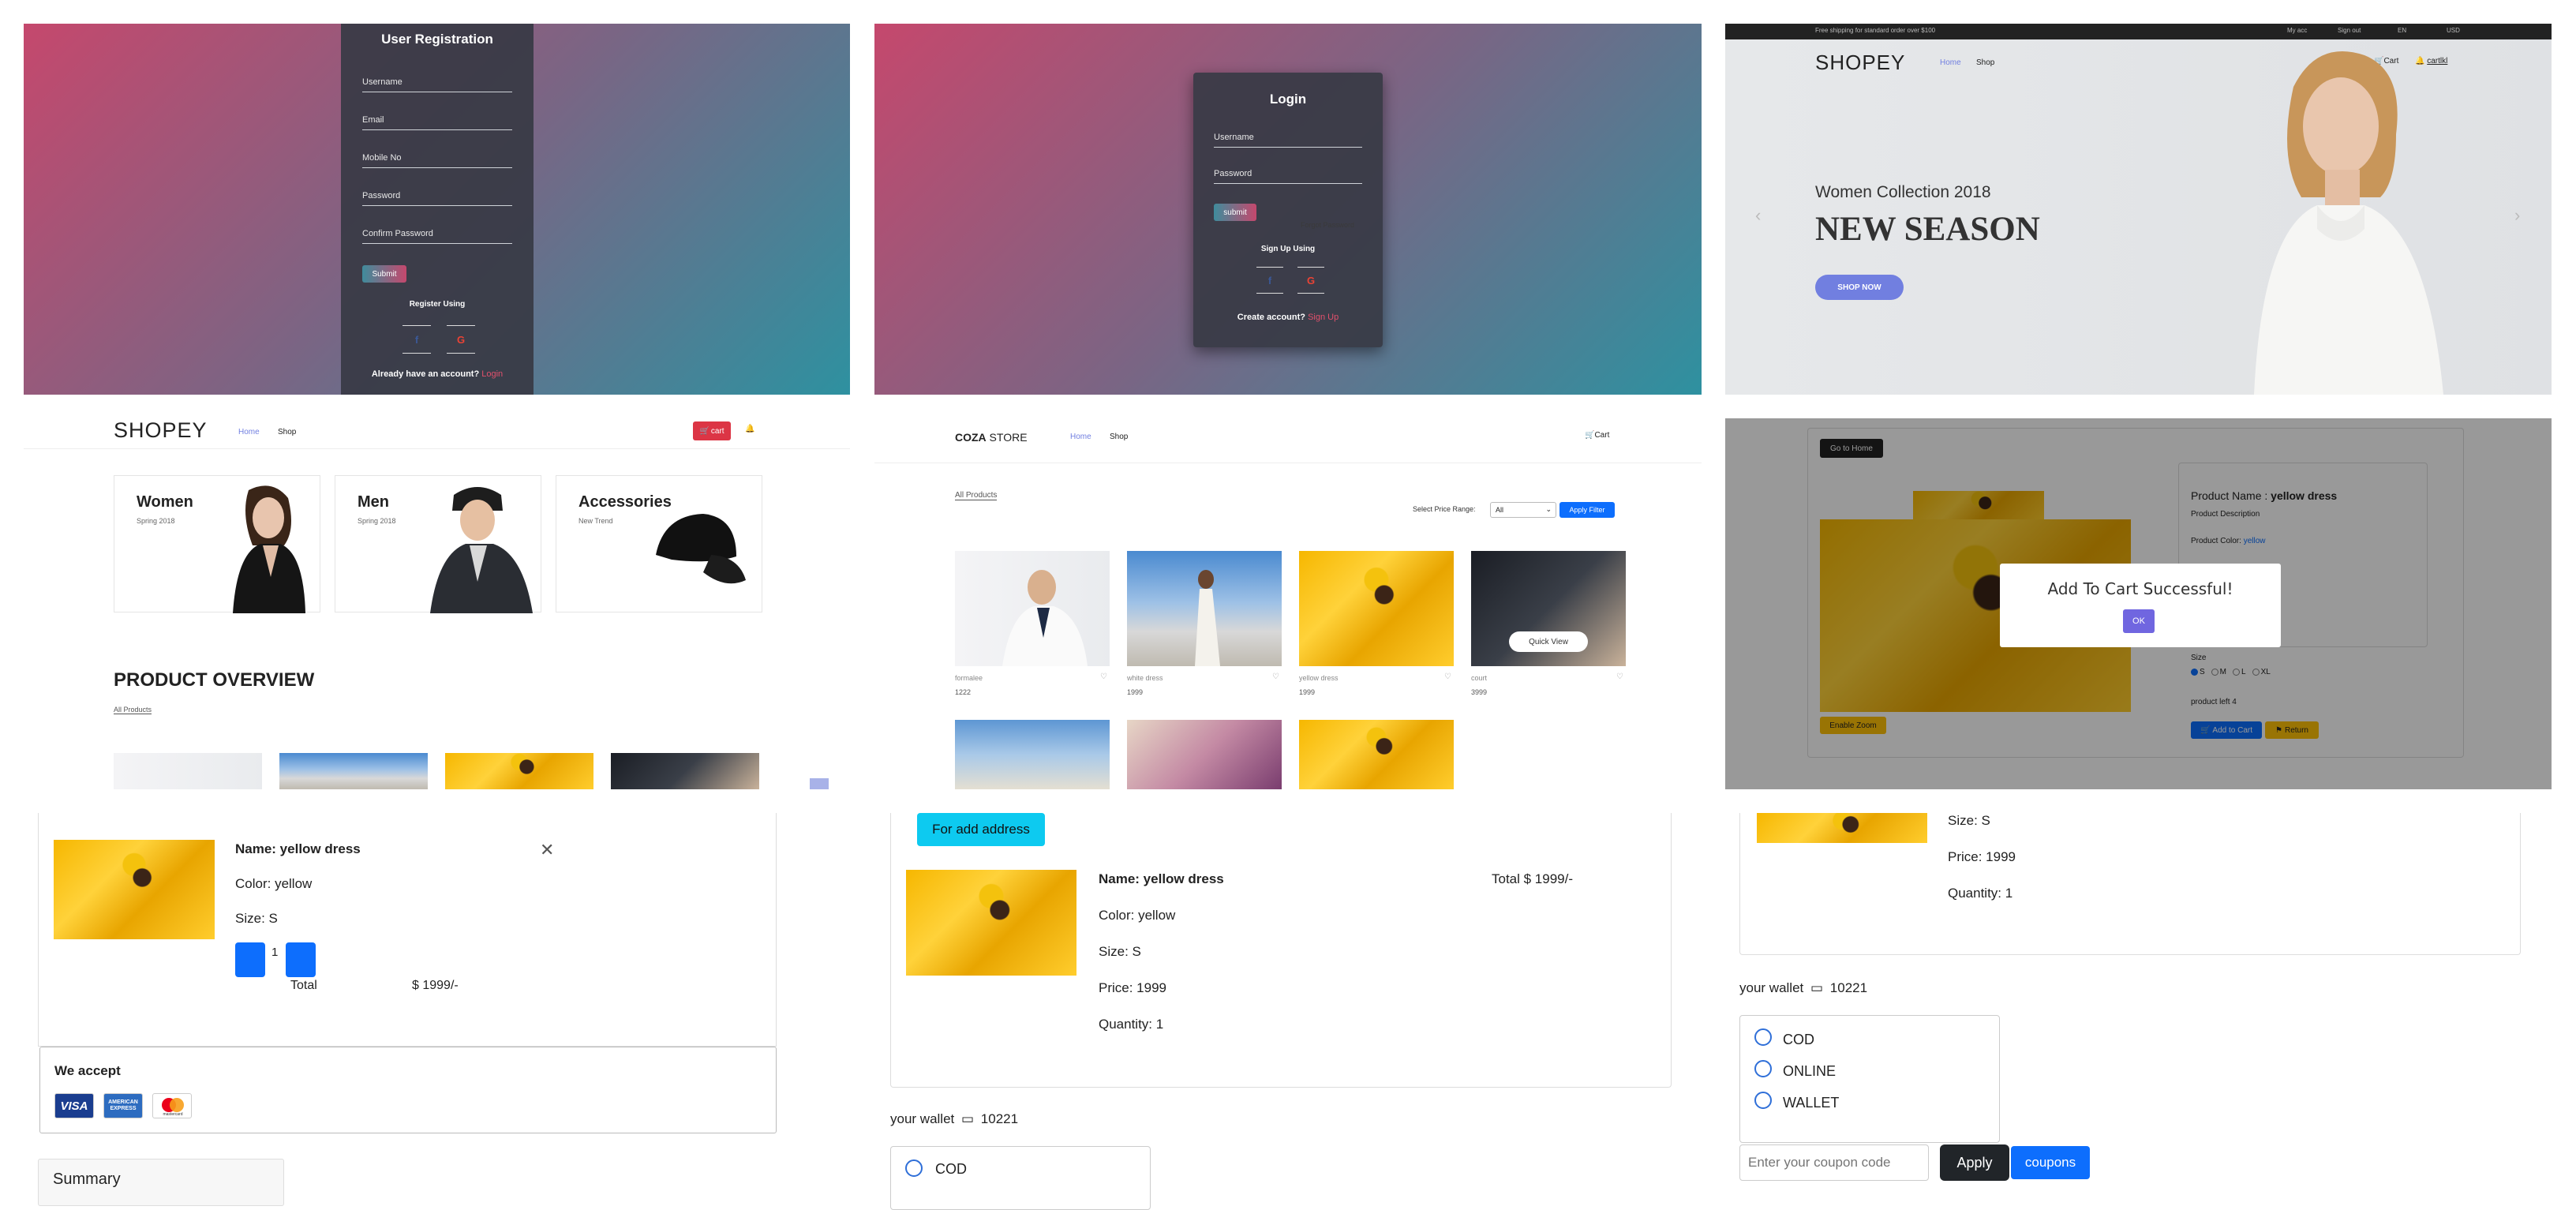 The height and width of the screenshot is (1210, 2576). Describe the element at coordinates (1080, 437) in the screenshot. I see `store-nav-home: Home` at that location.